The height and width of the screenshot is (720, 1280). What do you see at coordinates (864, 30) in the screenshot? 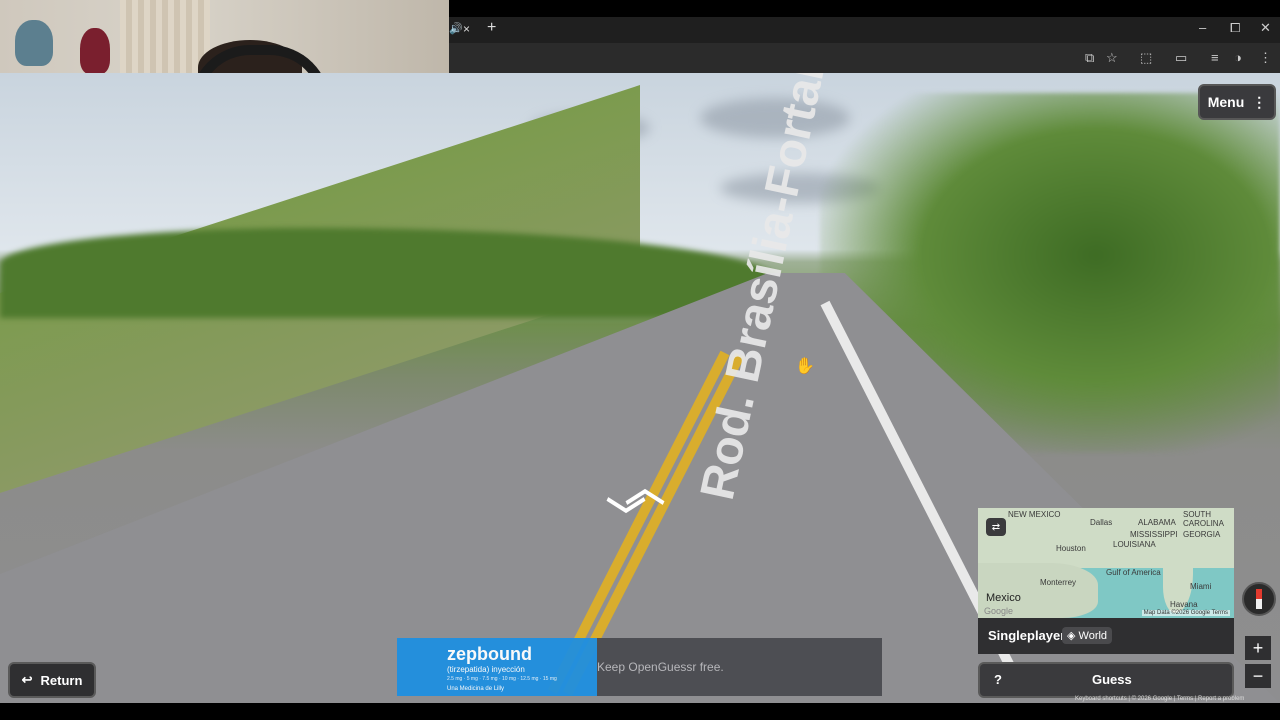
I see `tab-bar: 🔊 × + – ⧠ ✕` at bounding box center [864, 30].